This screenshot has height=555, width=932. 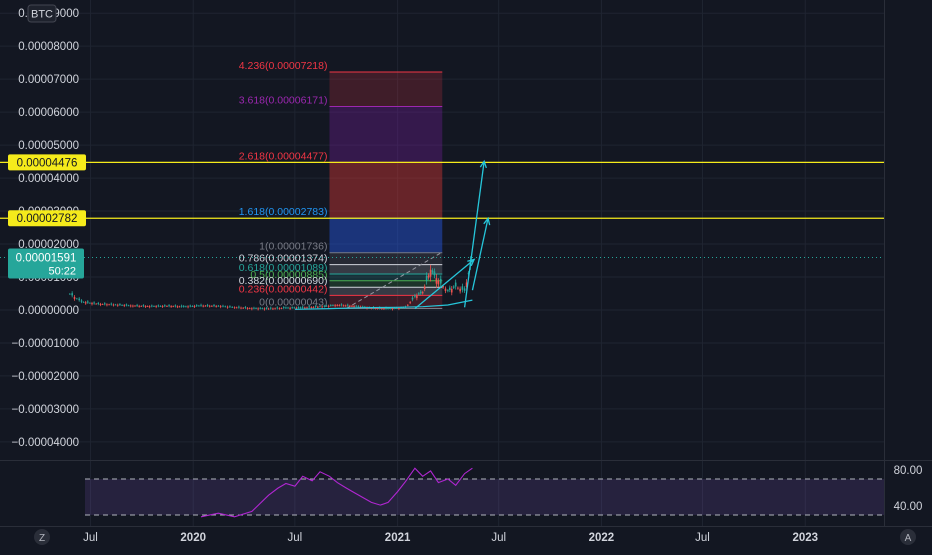 I want to click on fib-level-label: 4.236(0.00007218), so click(x=283, y=66).